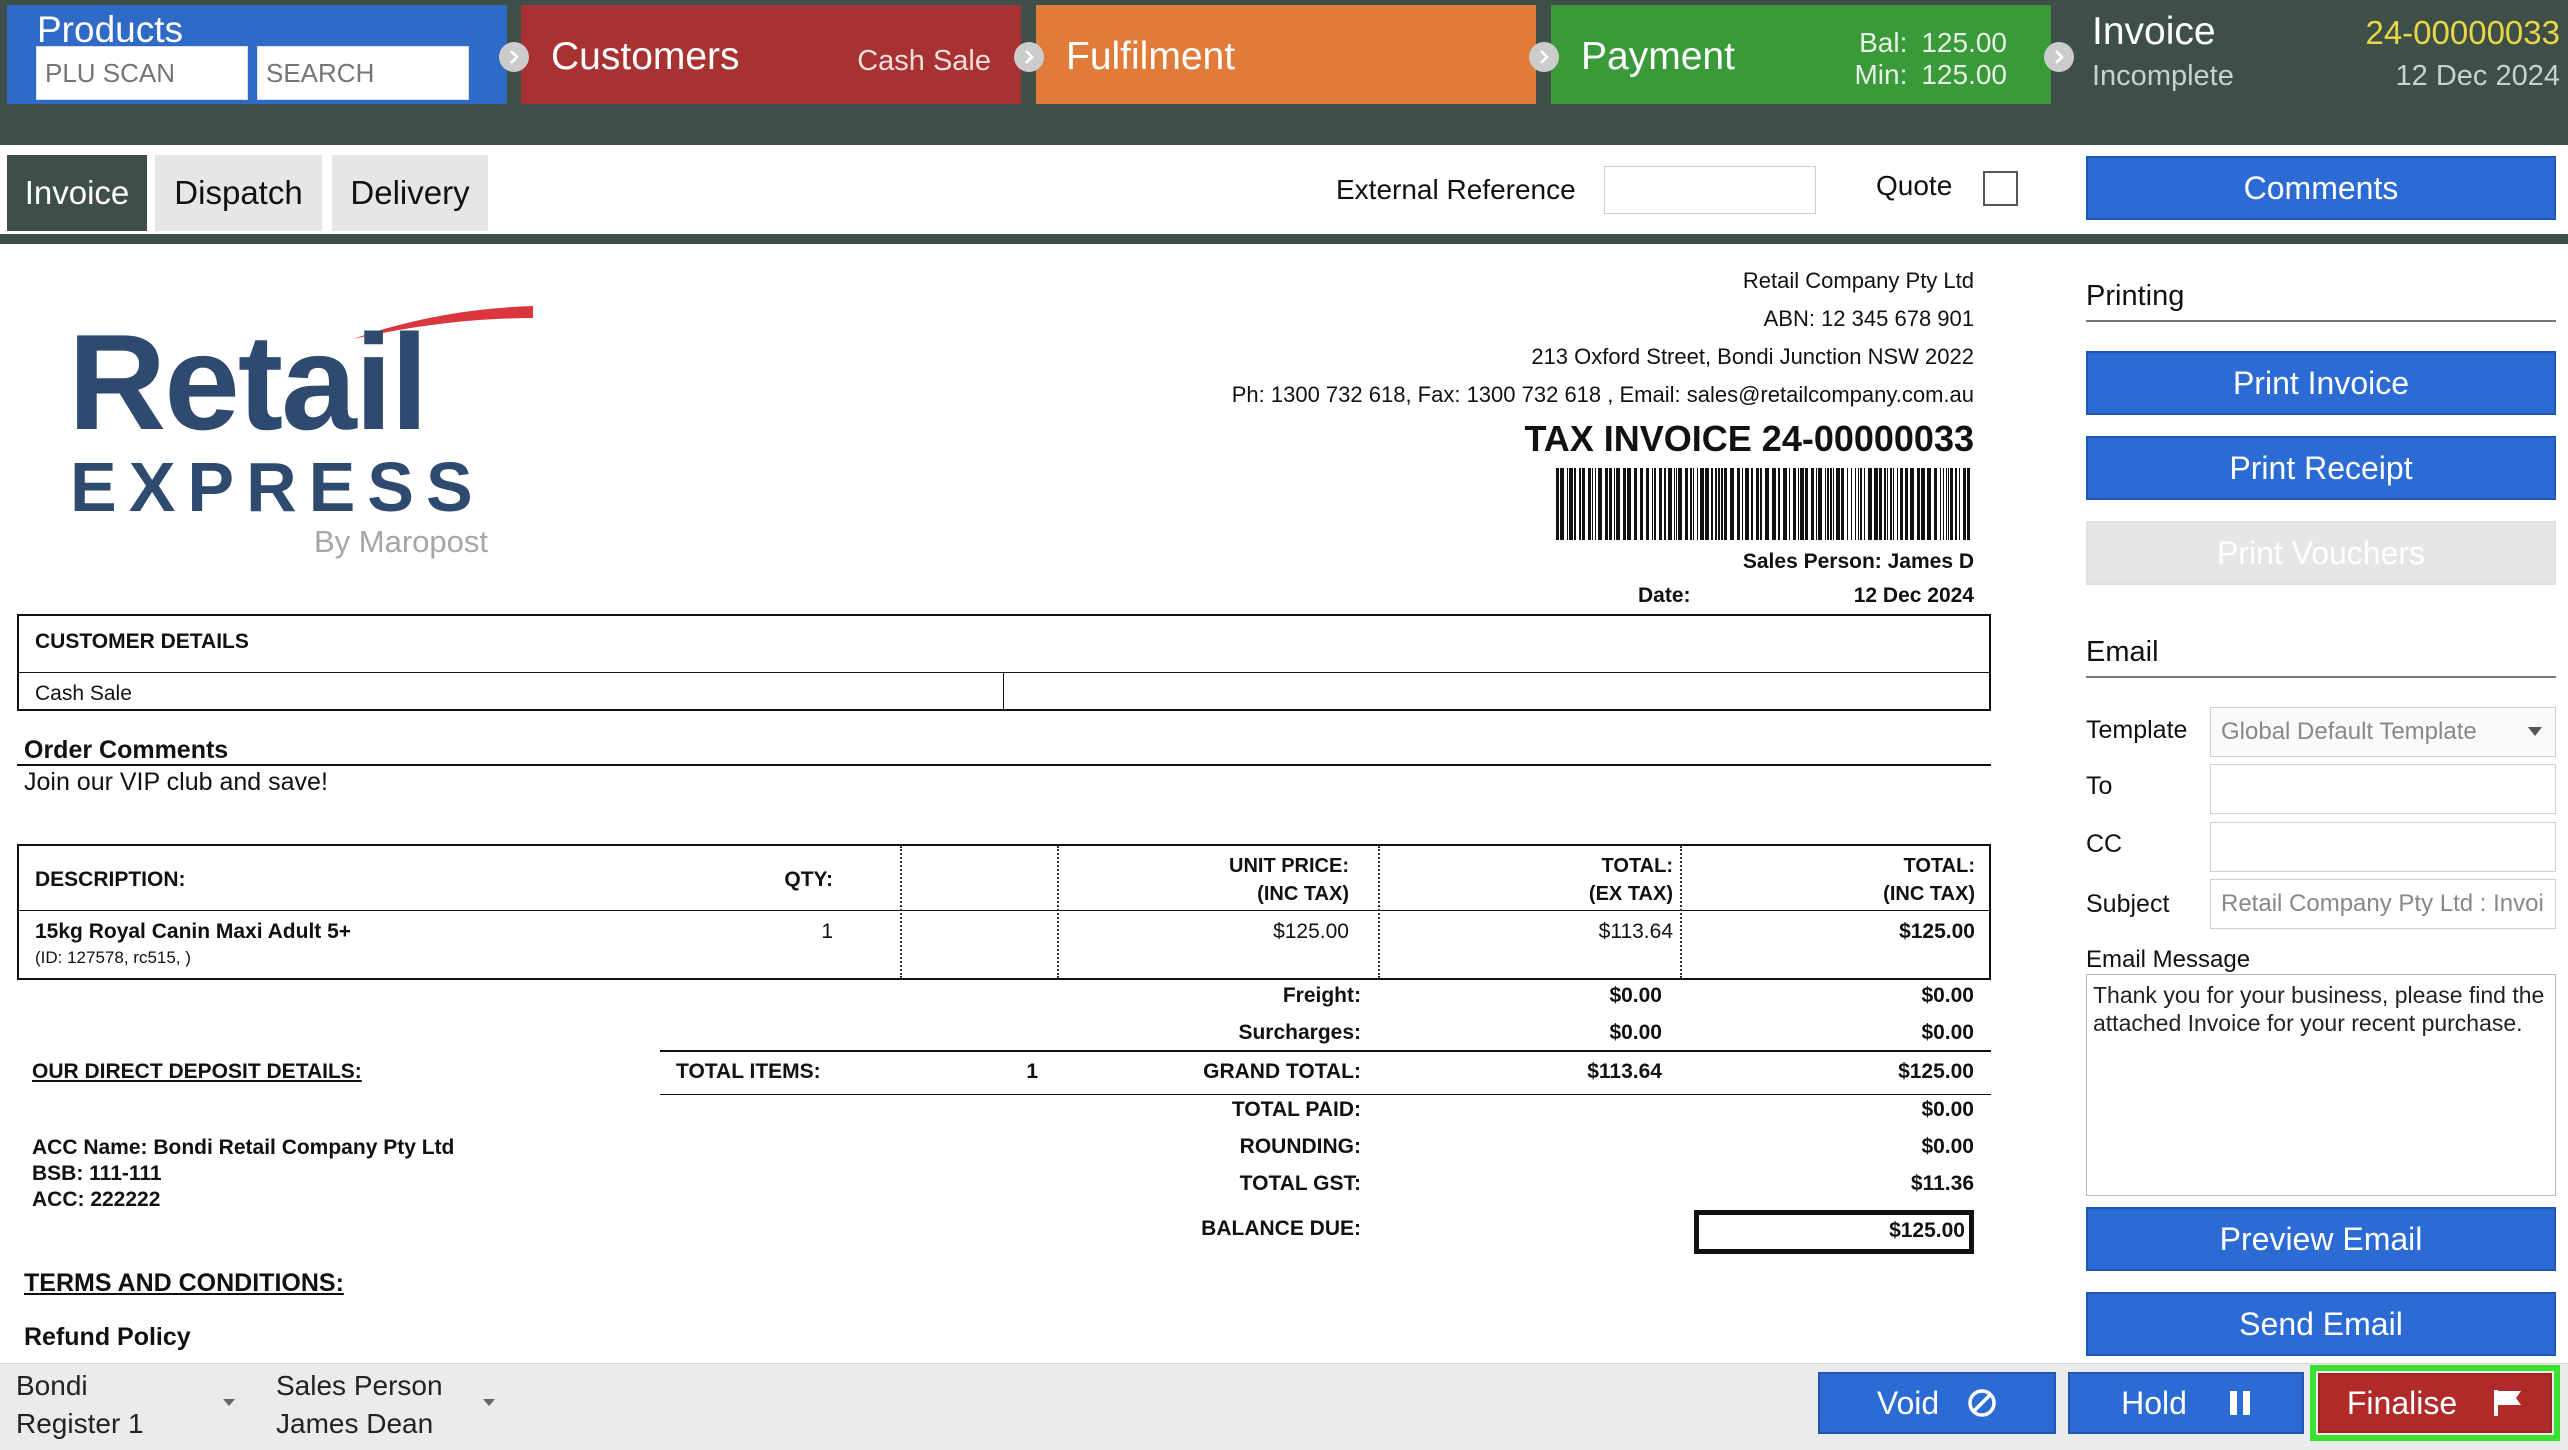 The width and height of the screenshot is (2568, 1450). Describe the element at coordinates (2321, 383) in the screenshot. I see `print-invoice-button: Print Invoice` at that location.